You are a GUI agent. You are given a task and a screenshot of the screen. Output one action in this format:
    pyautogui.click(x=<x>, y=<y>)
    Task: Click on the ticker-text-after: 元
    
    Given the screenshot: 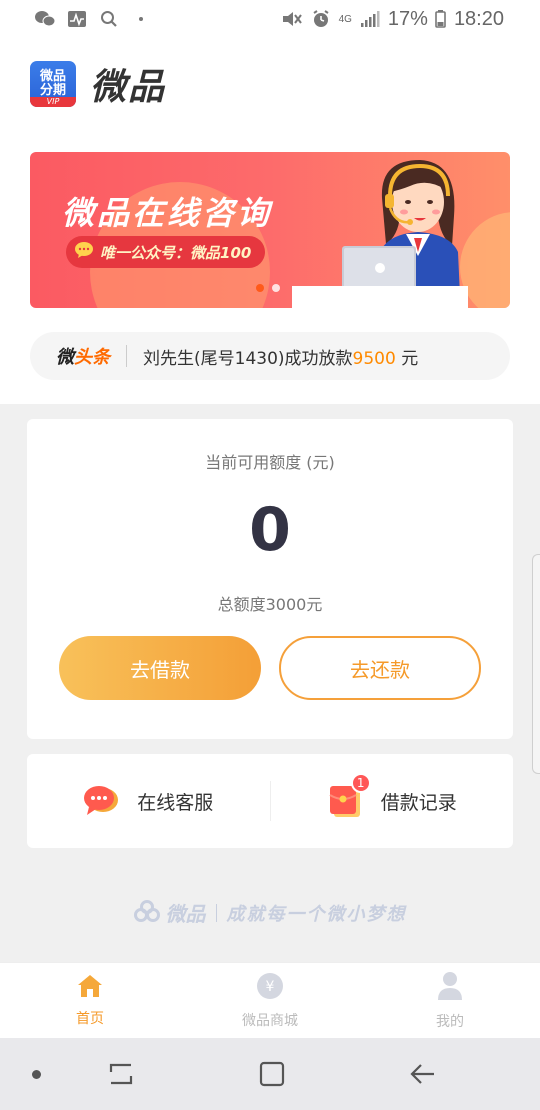 What is the action you would take?
    pyautogui.click(x=407, y=358)
    